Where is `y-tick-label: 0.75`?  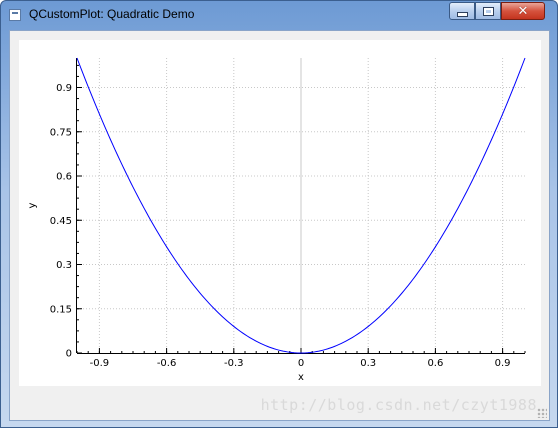
y-tick-label: 0.75 is located at coordinates (61, 132).